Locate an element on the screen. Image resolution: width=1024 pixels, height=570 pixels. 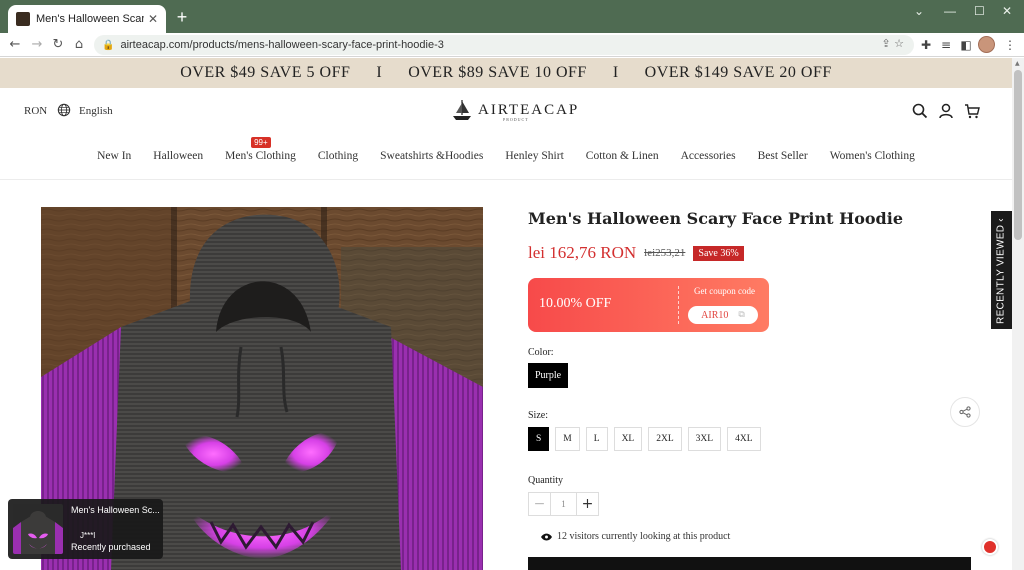
menu-item-new-in: New In is located at coordinates (114, 156).